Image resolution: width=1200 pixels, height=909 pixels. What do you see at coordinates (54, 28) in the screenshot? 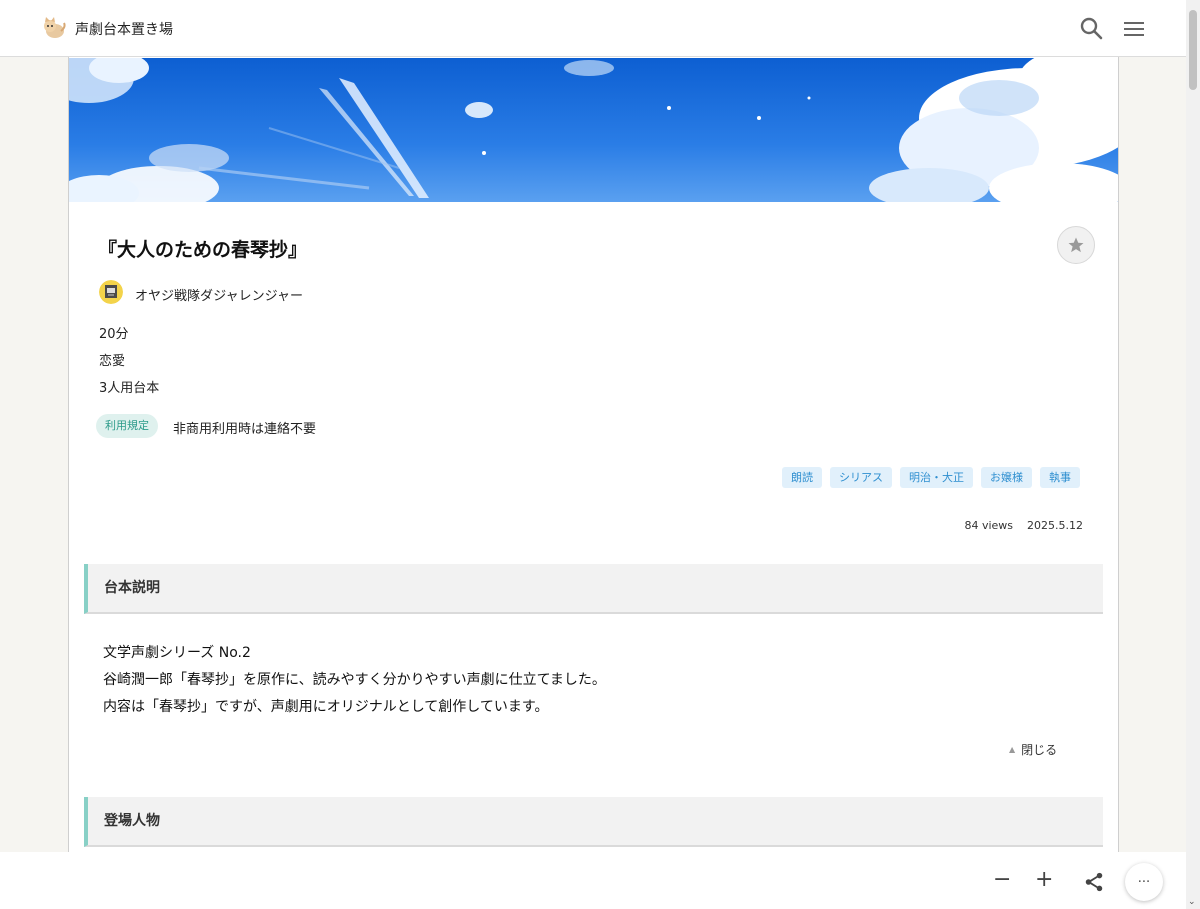
I see `cat-logo-icon` at bounding box center [54, 28].